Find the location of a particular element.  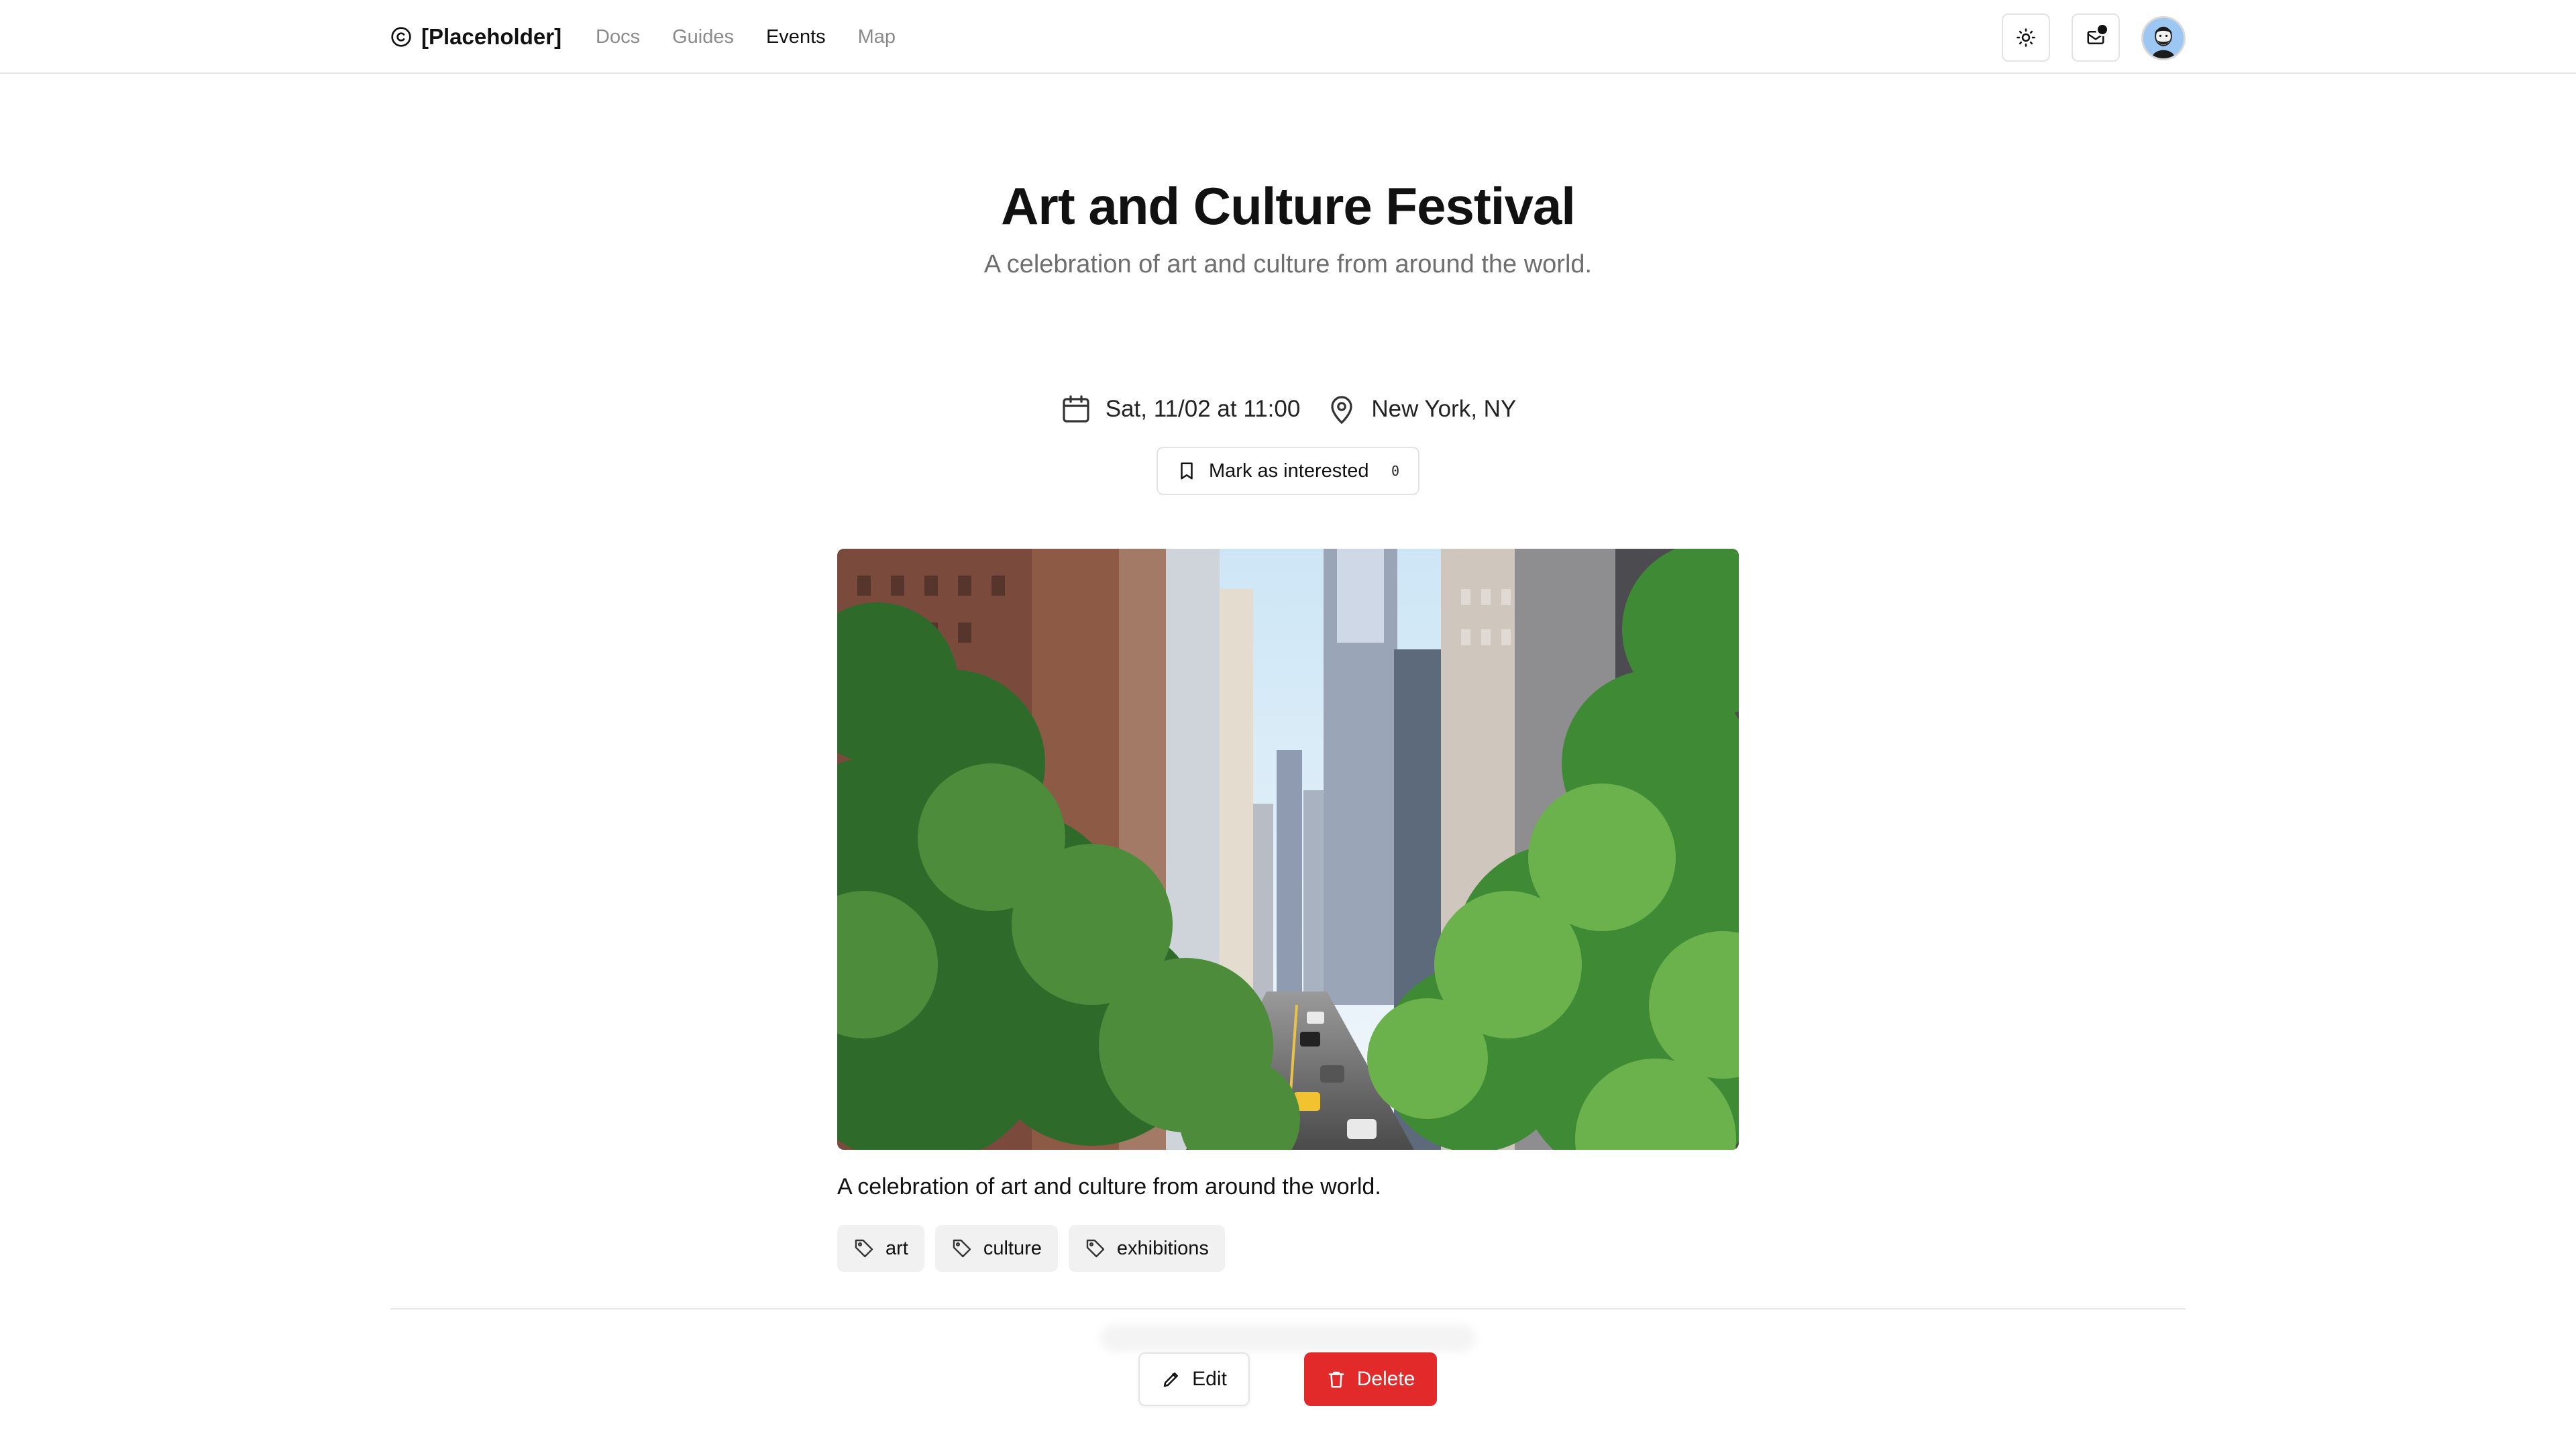

user-avatar is located at coordinates (2163, 38).